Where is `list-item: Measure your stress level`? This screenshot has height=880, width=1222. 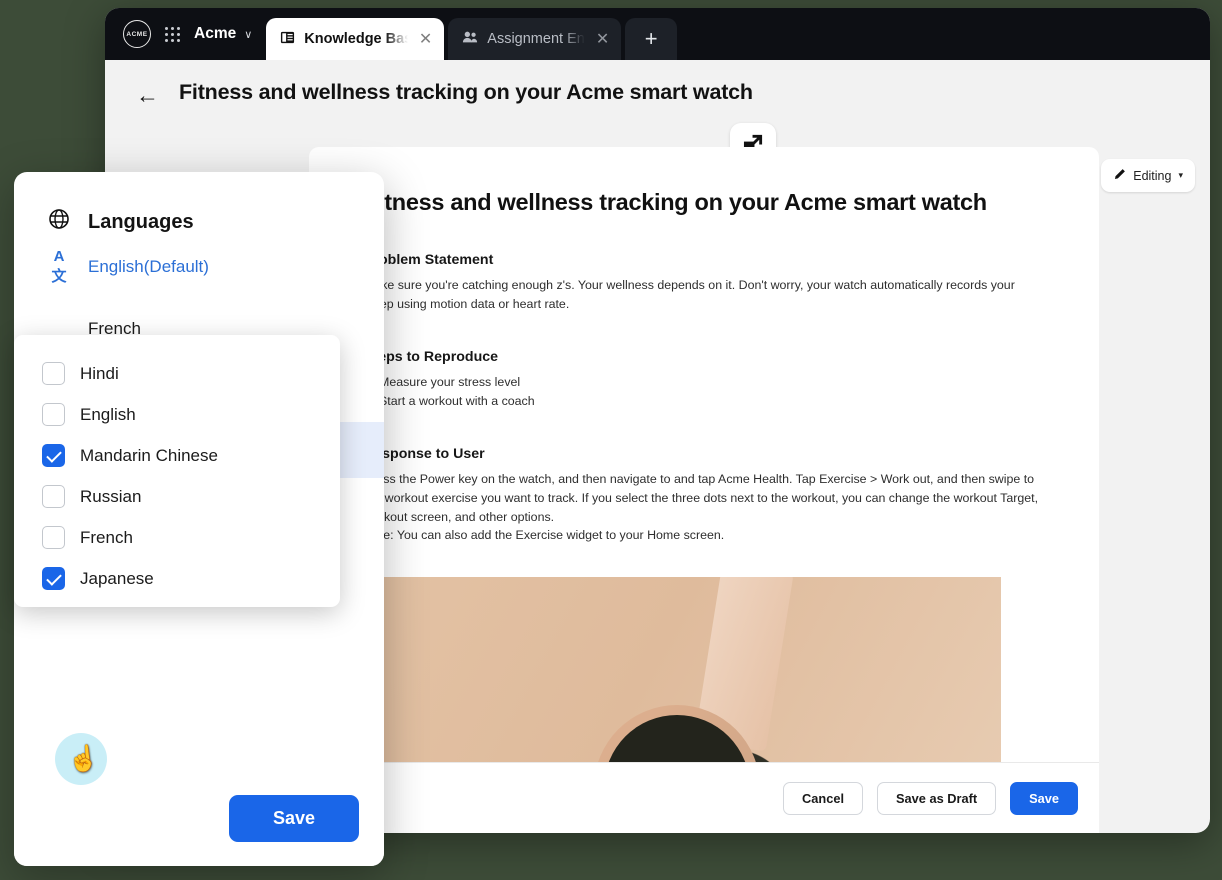 list-item: Measure your stress level is located at coordinates (711, 382).